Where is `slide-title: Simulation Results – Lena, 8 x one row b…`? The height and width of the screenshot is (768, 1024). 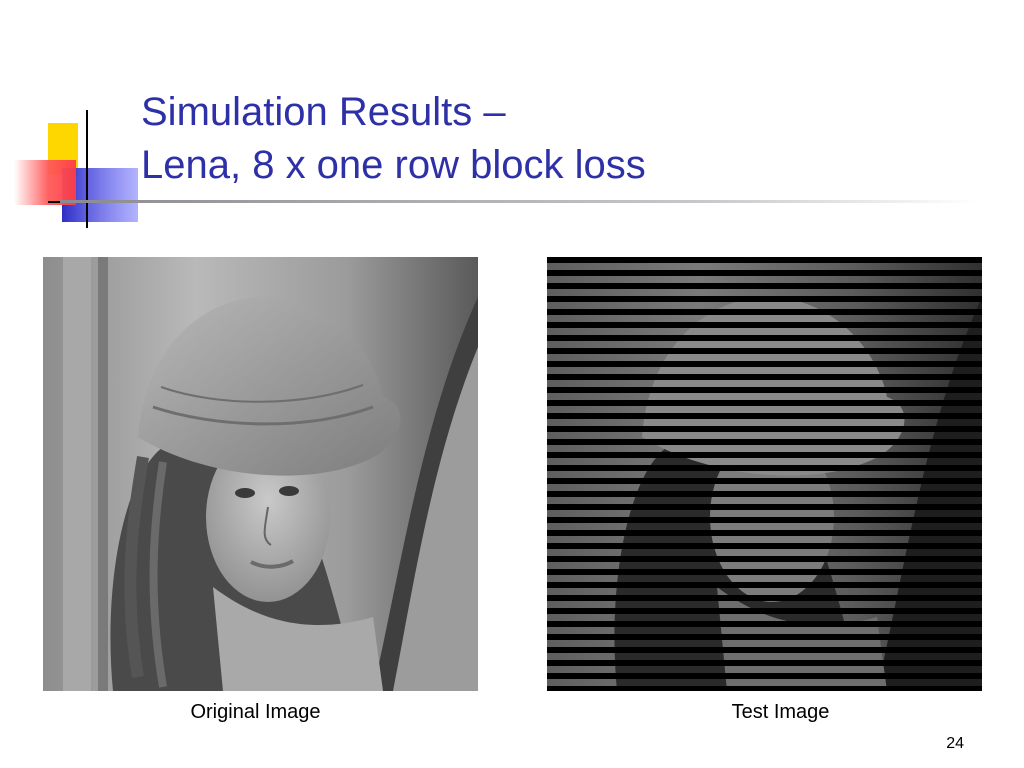 slide-title: Simulation Results – Lena, 8 x one row b… is located at coordinates (393, 139).